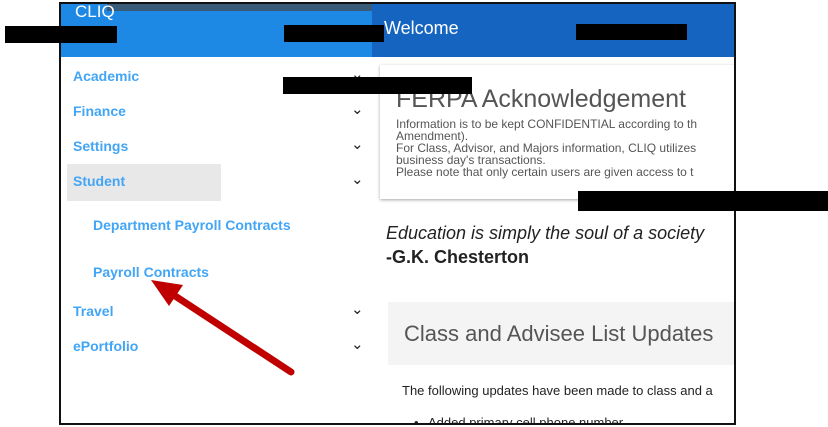  I want to click on annotation-arrow, so click(223, 328).